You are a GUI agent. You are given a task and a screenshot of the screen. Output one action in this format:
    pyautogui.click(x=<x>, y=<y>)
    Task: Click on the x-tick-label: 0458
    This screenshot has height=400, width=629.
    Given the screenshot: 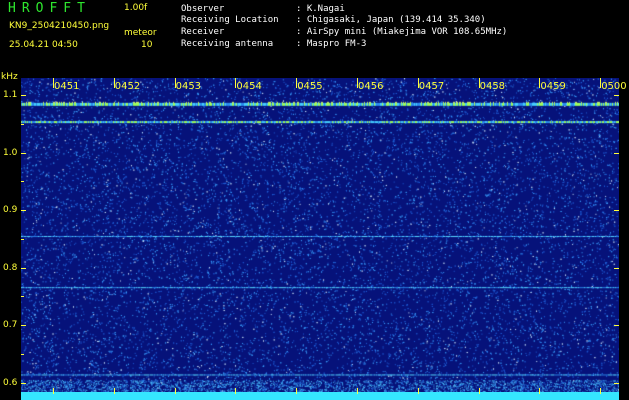 What is the action you would take?
    pyautogui.click(x=492, y=86)
    